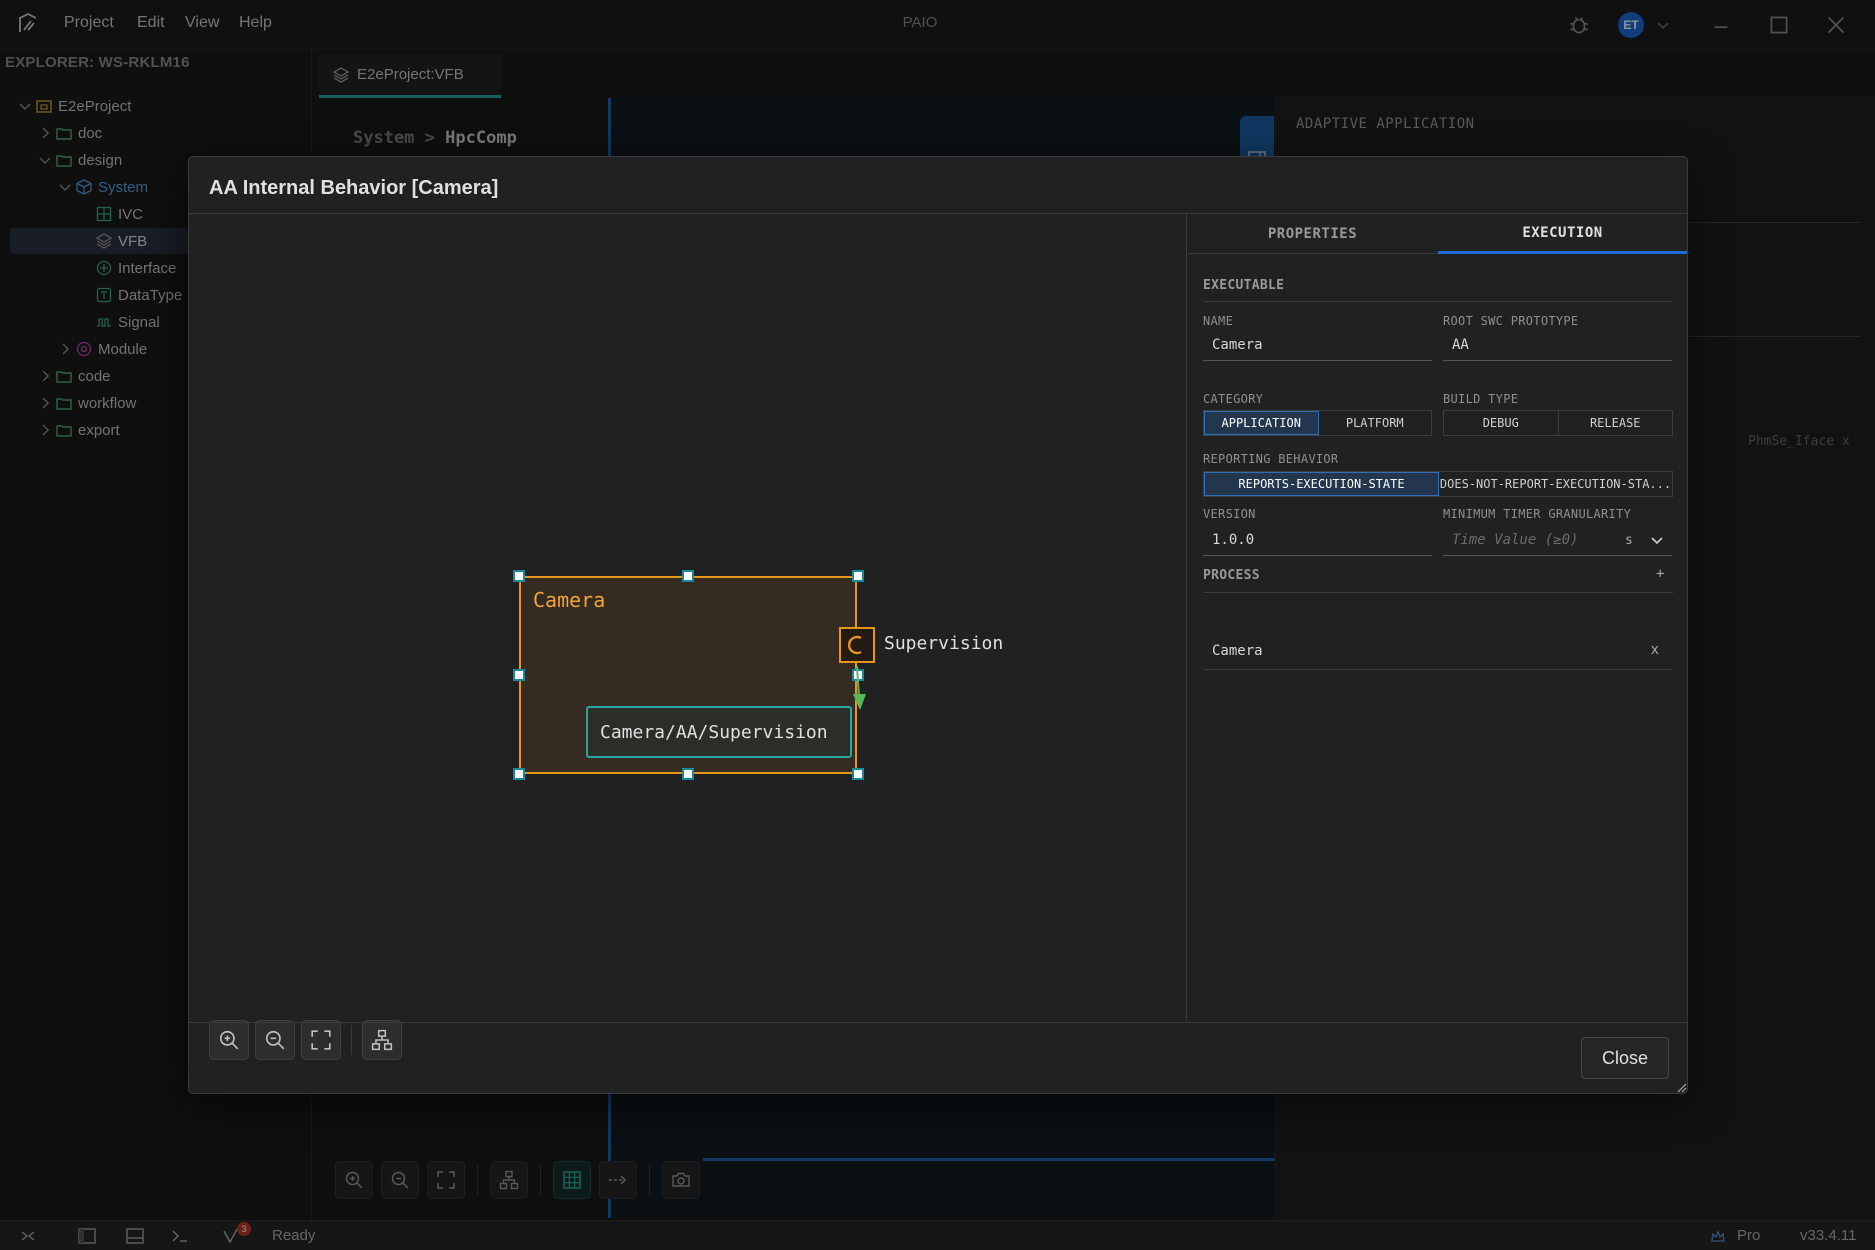 The height and width of the screenshot is (1250, 1875). Describe the element at coordinates (351, 1040) in the screenshot. I see `toolbar-separator` at that location.